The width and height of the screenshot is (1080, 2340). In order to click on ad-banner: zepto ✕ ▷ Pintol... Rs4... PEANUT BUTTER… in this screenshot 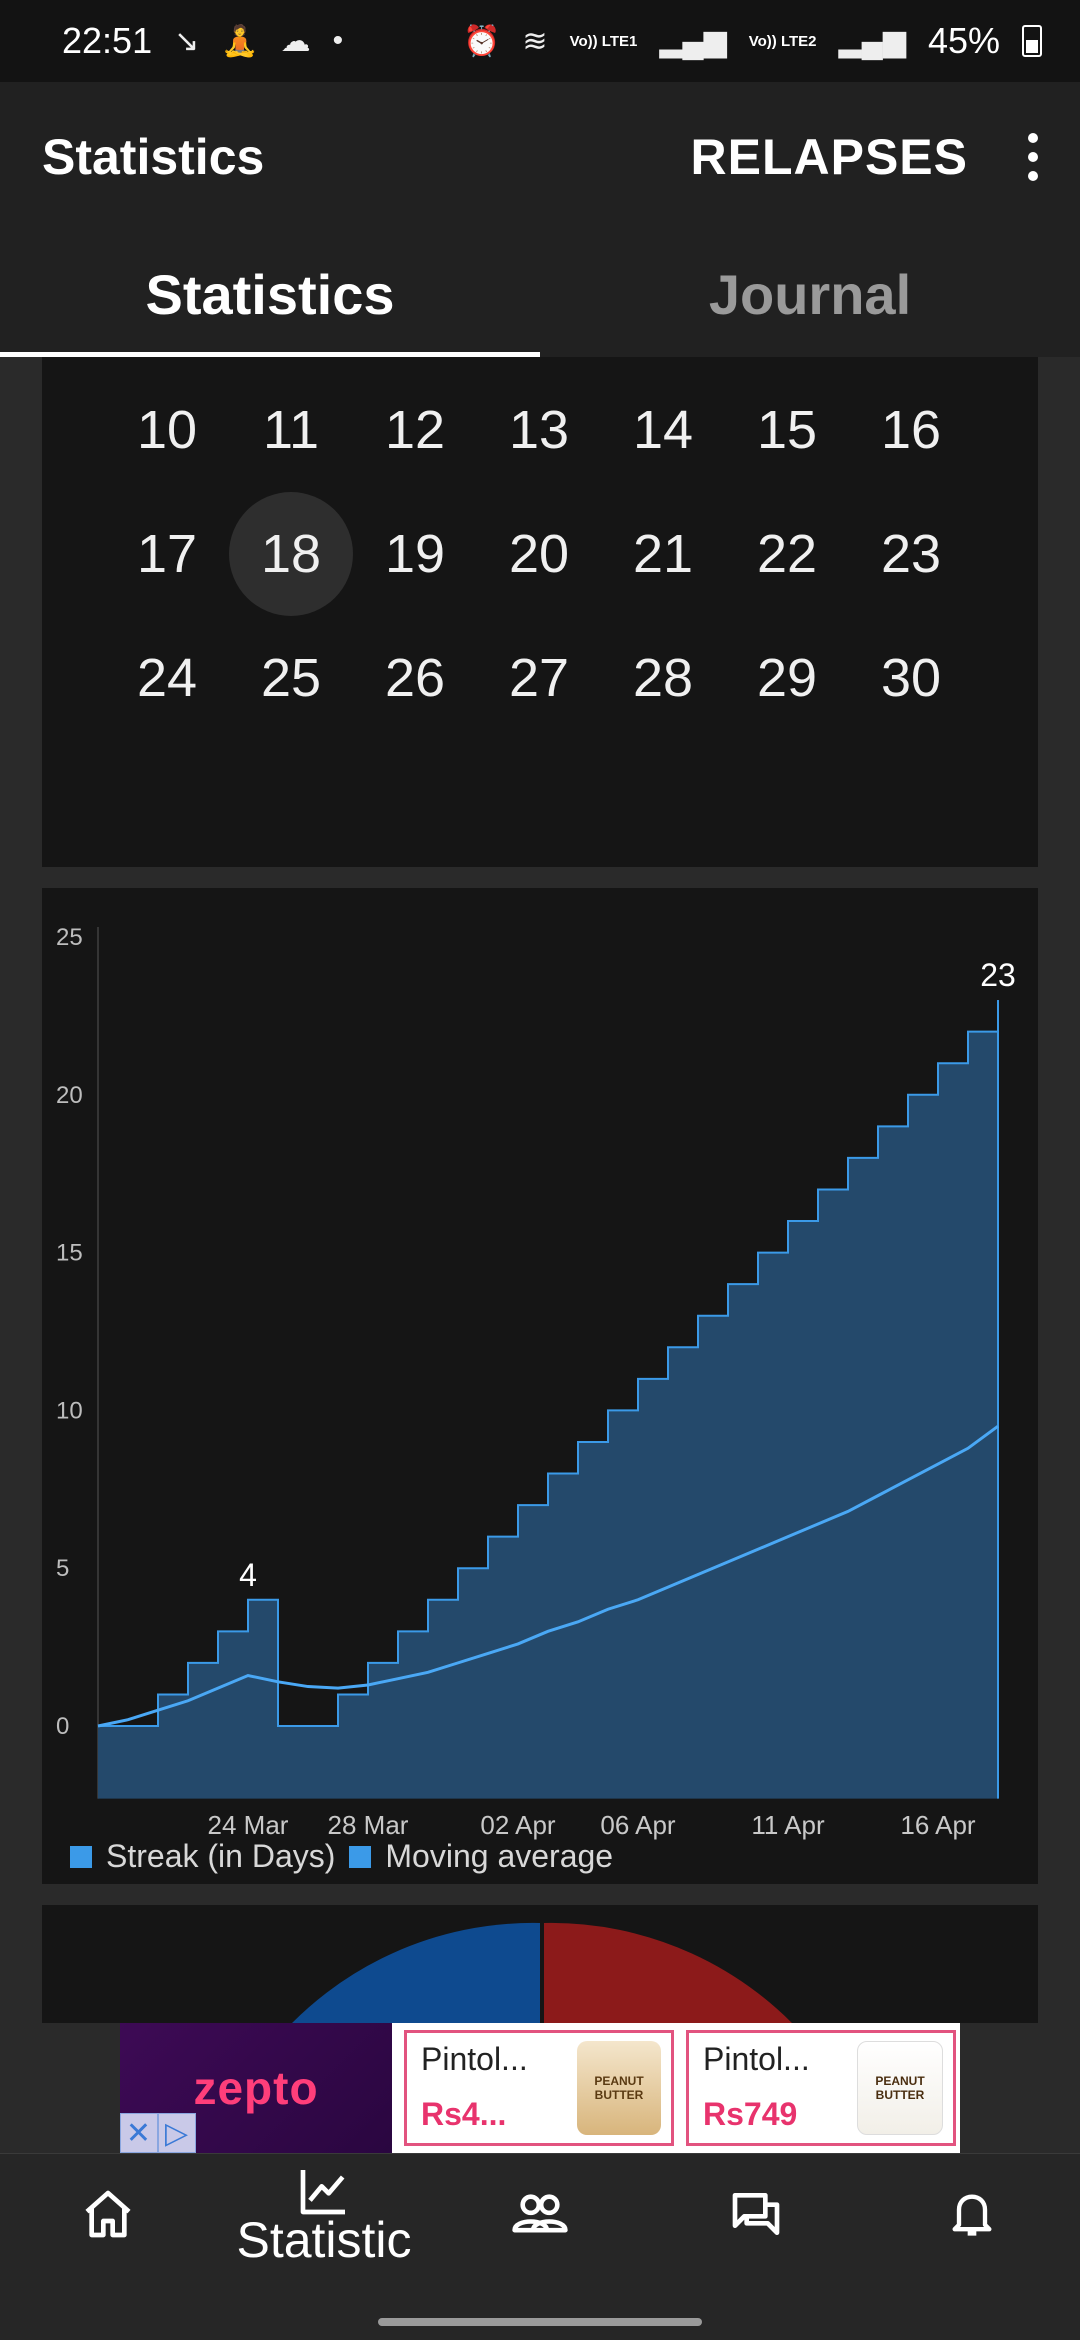, I will do `click(540, 2088)`.